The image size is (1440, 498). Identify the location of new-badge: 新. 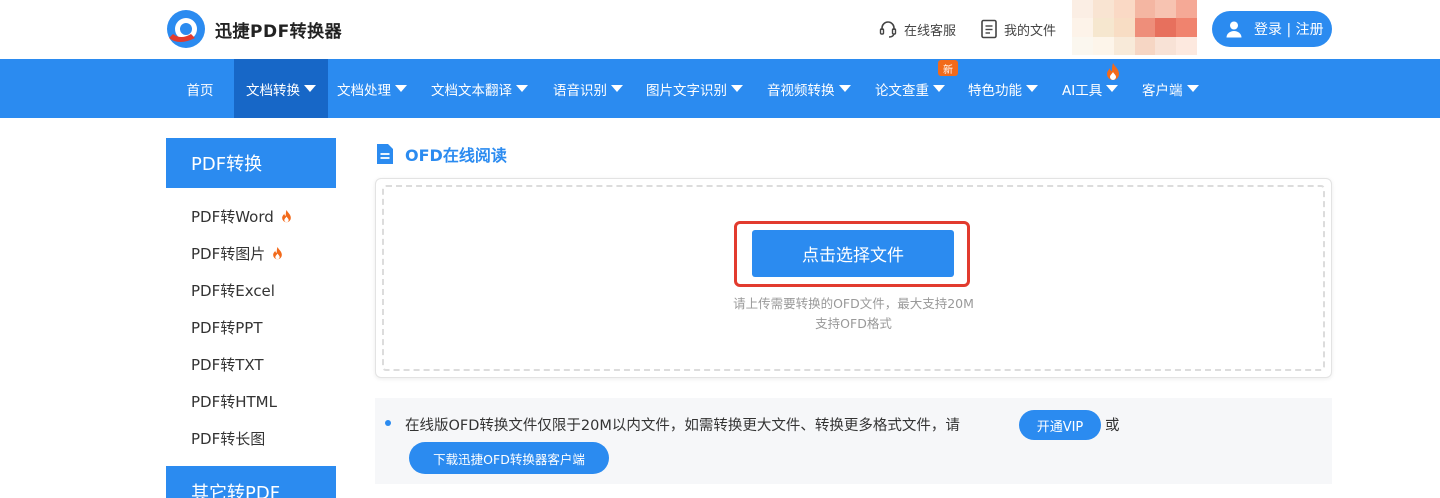
(948, 68).